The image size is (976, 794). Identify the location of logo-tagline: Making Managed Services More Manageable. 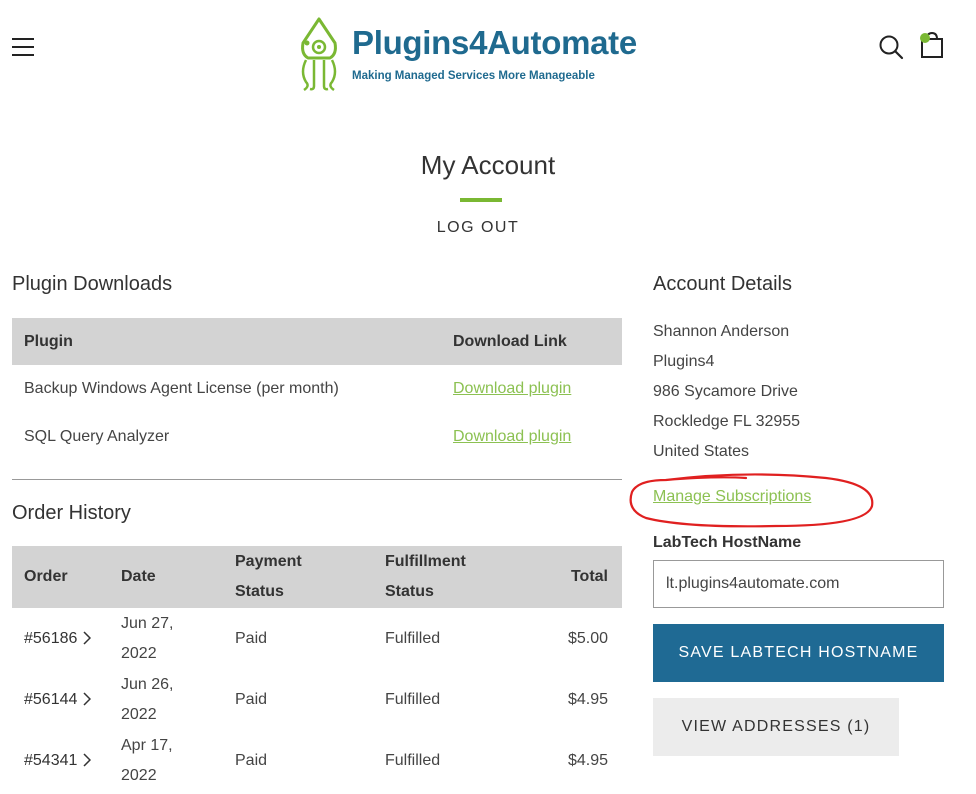
(473, 76).